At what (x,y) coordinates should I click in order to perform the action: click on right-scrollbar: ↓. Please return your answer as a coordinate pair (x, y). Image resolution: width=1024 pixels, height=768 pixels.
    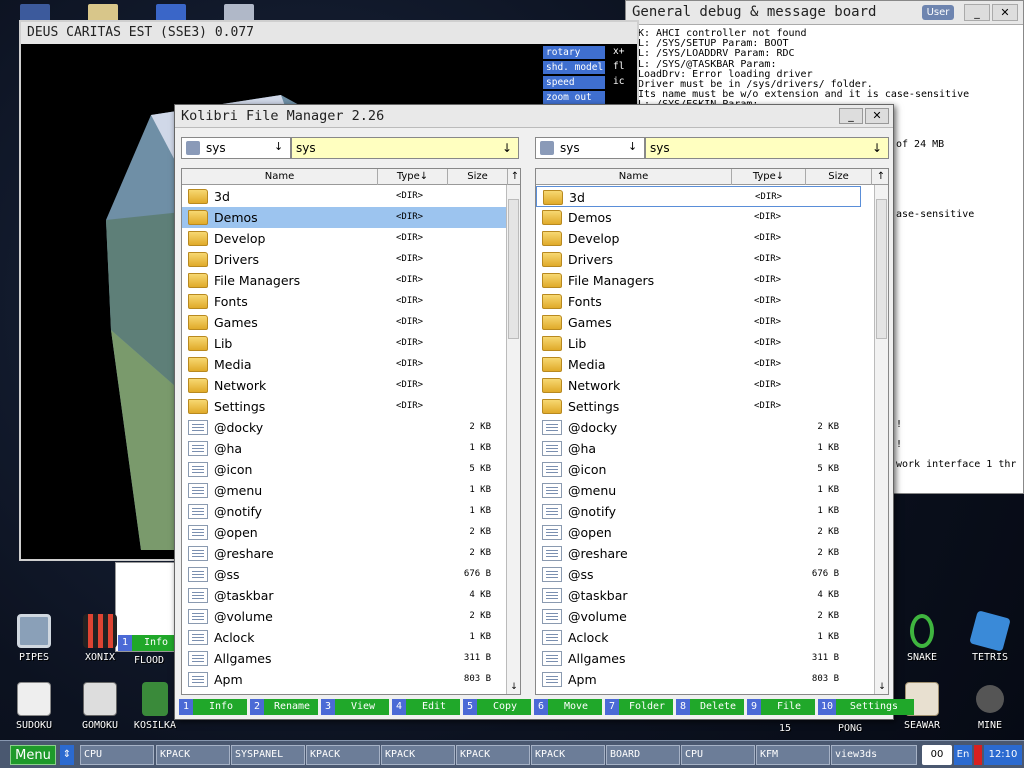
    Looking at the image, I should click on (881, 439).